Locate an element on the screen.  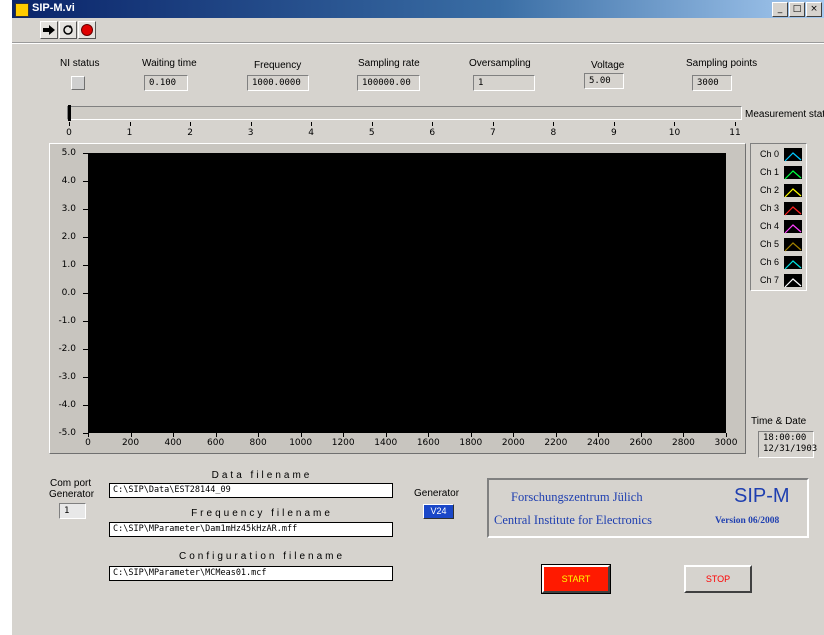
voltage-label: Voltage is located at coordinates (608, 65).